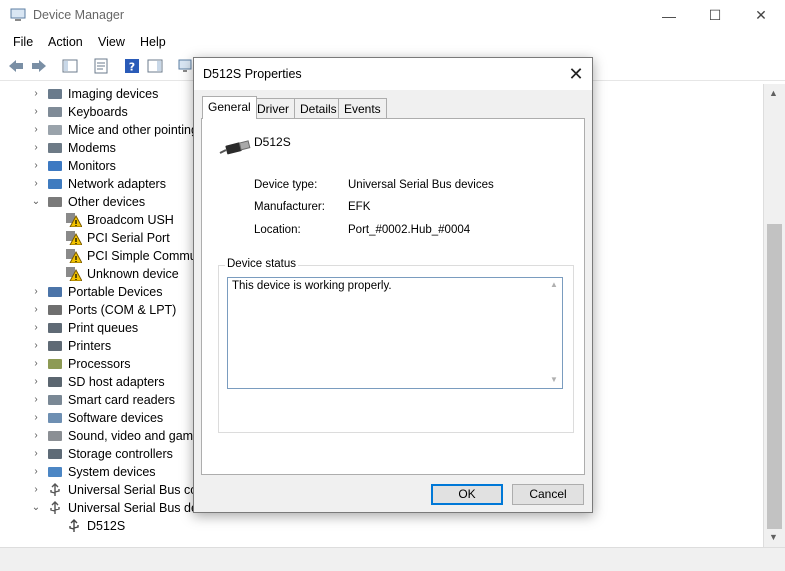 The width and height of the screenshot is (785, 571). Describe the element at coordinates (55, 382) in the screenshot. I see `sd-card-icon` at that location.